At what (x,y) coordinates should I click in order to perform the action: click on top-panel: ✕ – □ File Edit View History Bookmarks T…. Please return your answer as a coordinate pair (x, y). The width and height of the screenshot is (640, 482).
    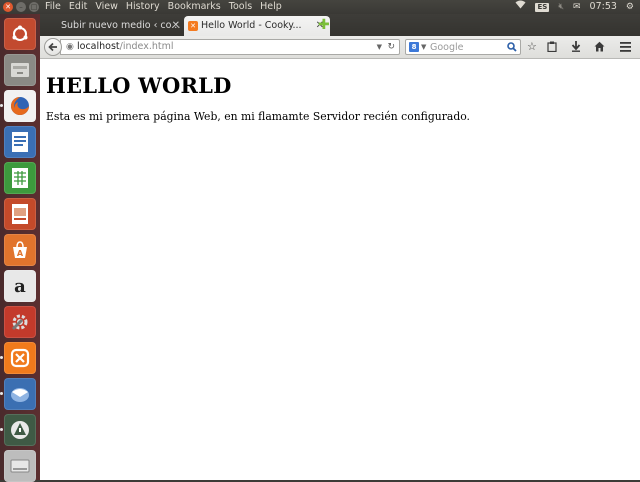
    Looking at the image, I should click on (320, 7).